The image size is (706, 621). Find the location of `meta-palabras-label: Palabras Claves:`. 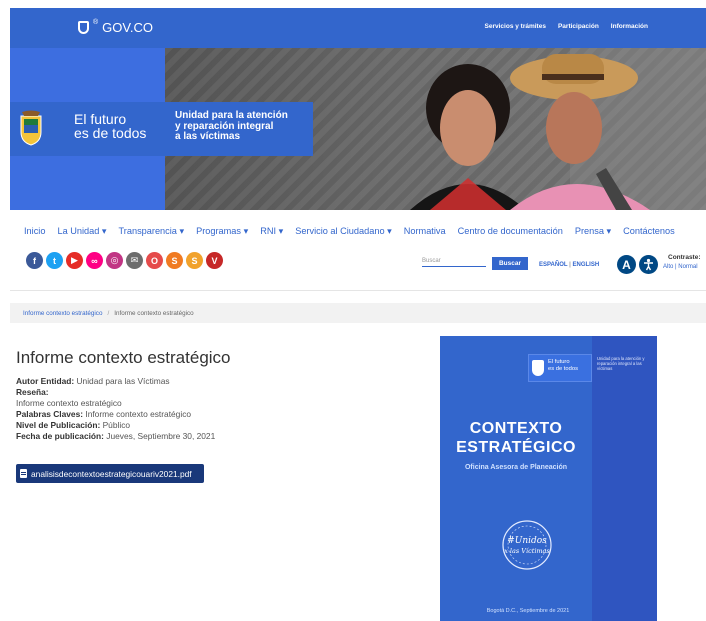

meta-palabras-label: Palabras Claves: is located at coordinates (50, 414).